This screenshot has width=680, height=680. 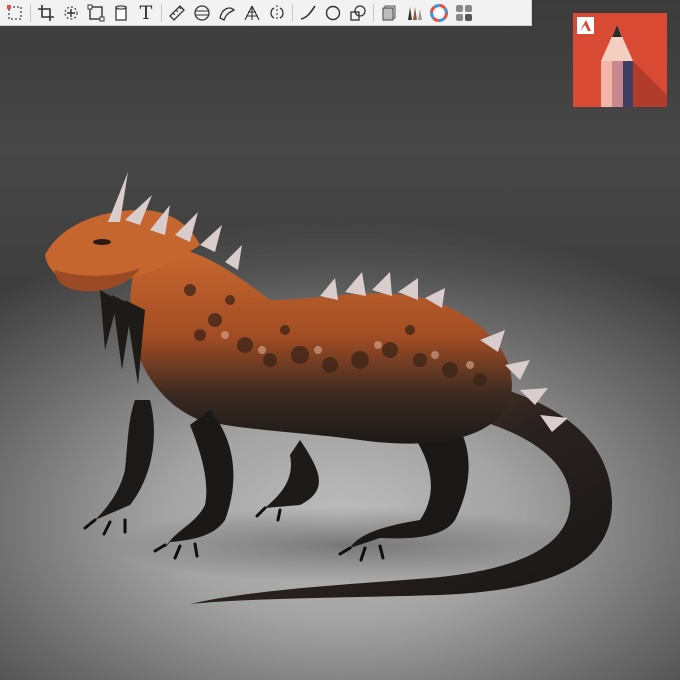 I want to click on layers-tool, so click(x=389, y=13).